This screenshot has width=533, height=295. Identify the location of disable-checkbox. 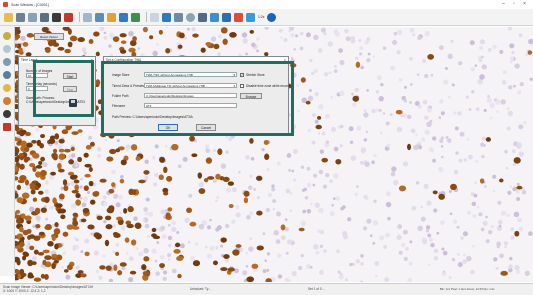
(242, 85).